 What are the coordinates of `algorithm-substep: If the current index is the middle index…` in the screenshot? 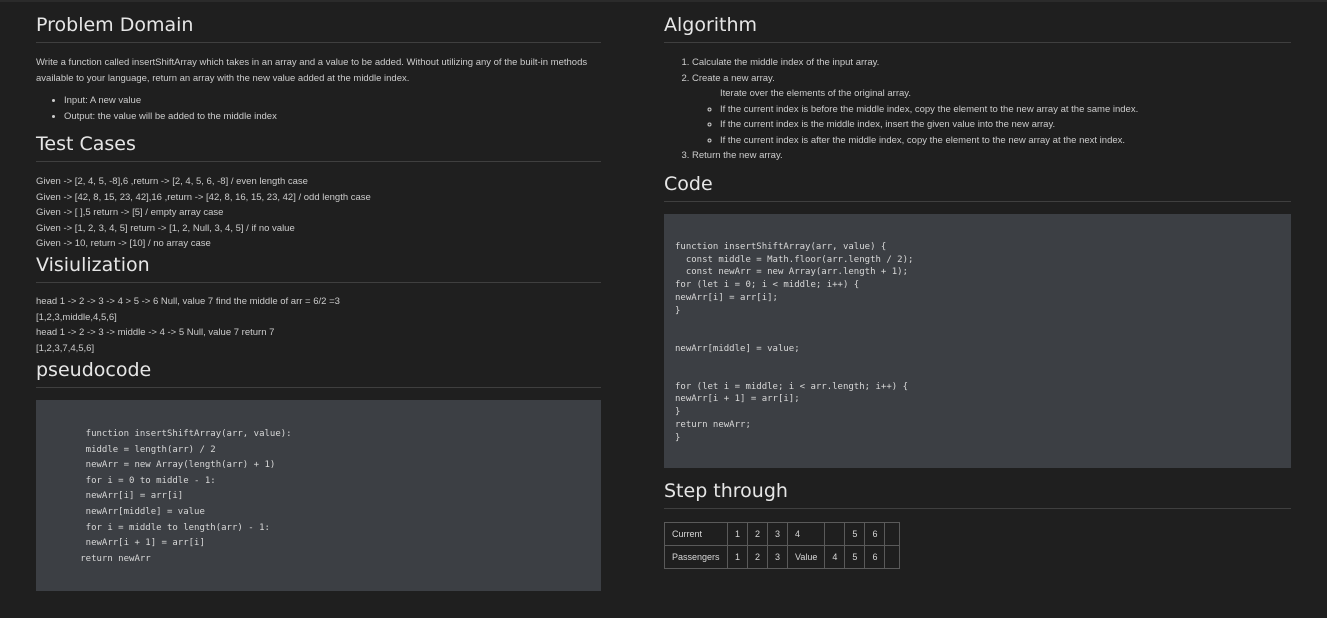 It's located at (1005, 125).